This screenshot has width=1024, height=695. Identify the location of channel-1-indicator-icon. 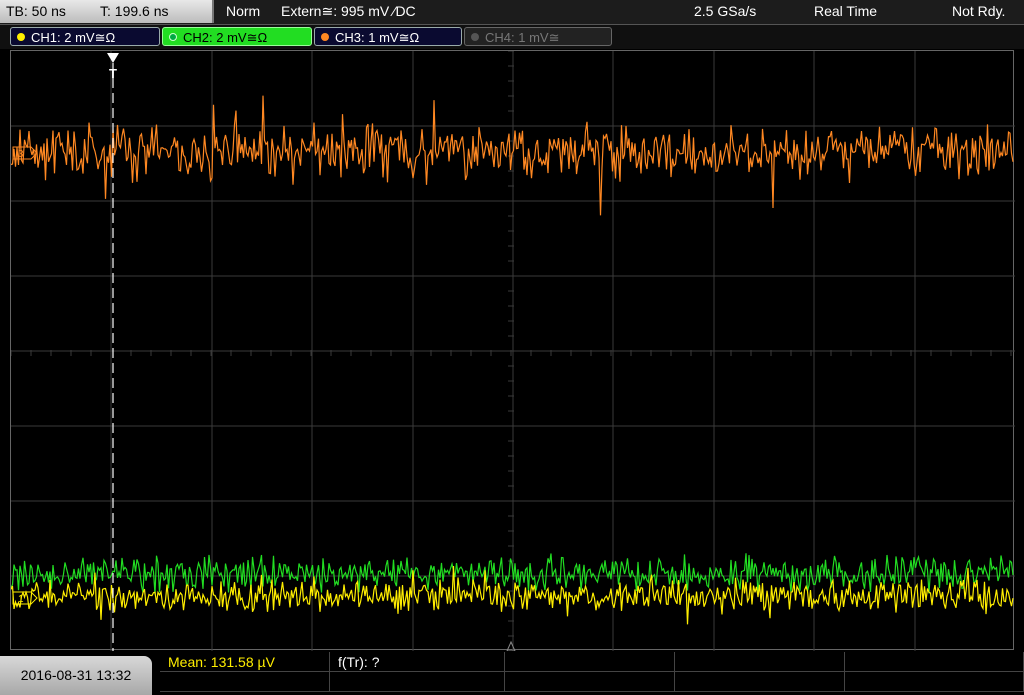
(21, 37).